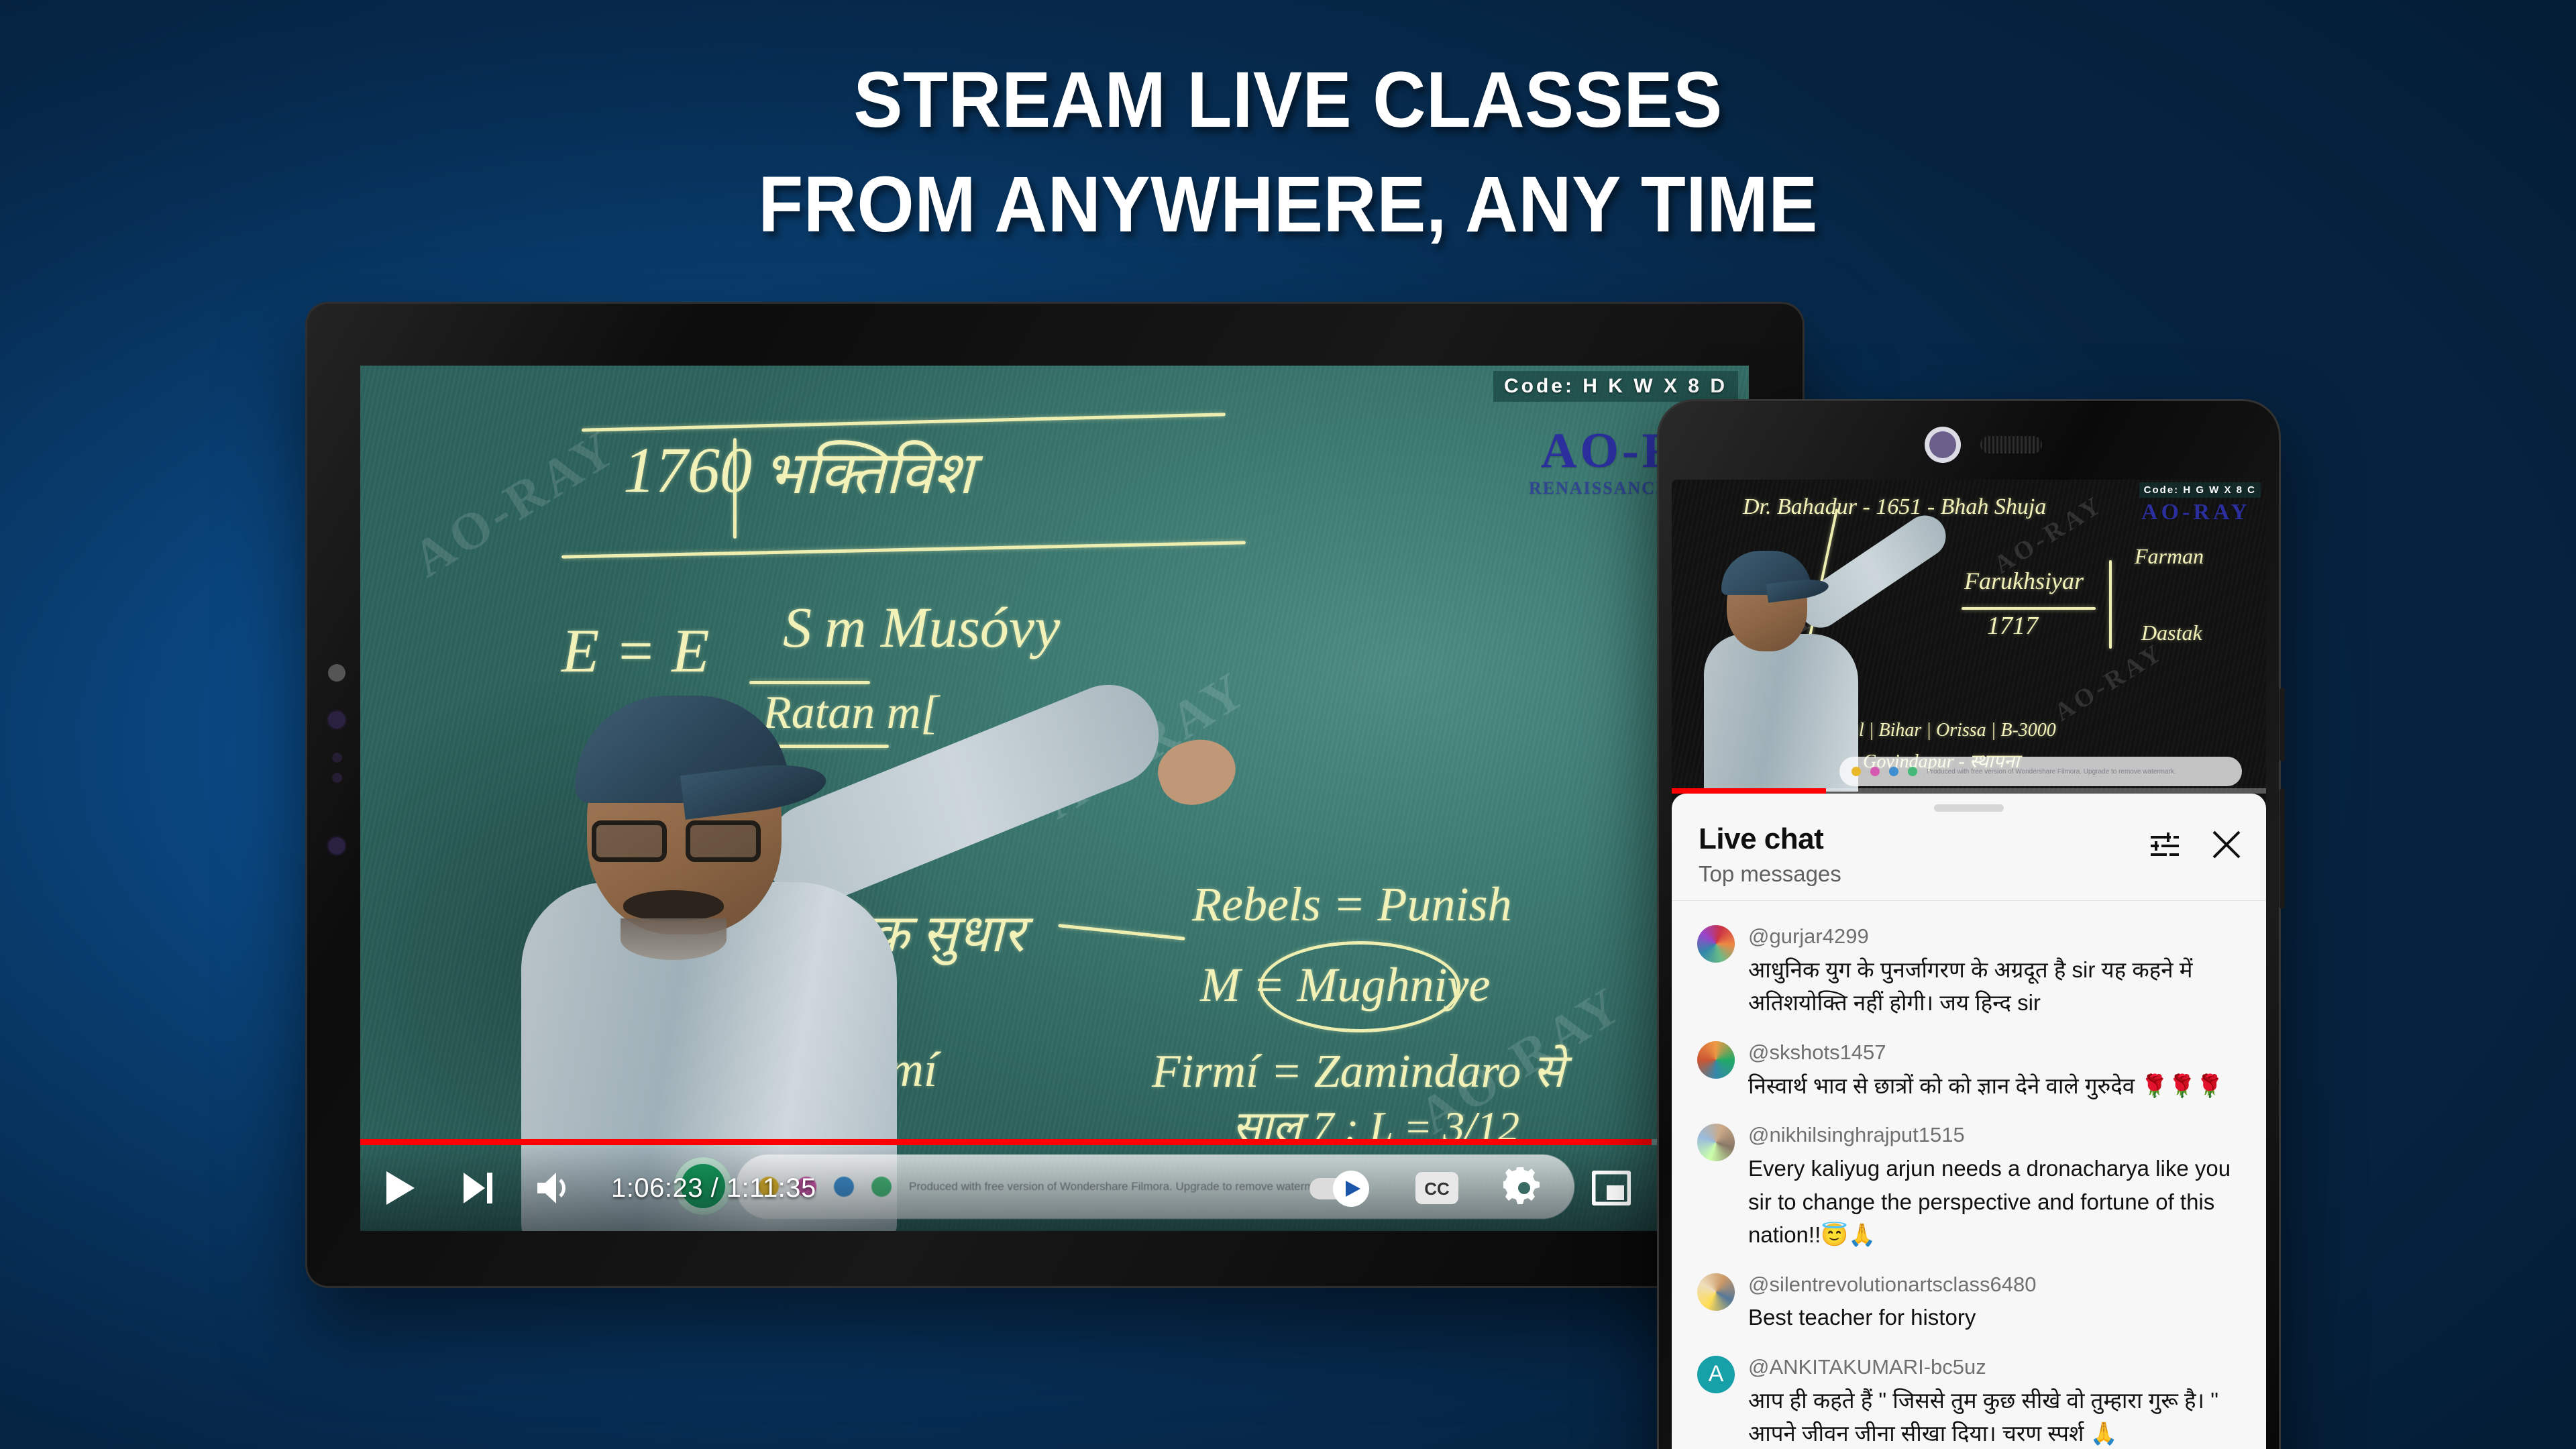 This screenshot has width=2576, height=1449. What do you see at coordinates (1862, 1317) in the screenshot?
I see `chat-message-text: Best teacher for history` at bounding box center [1862, 1317].